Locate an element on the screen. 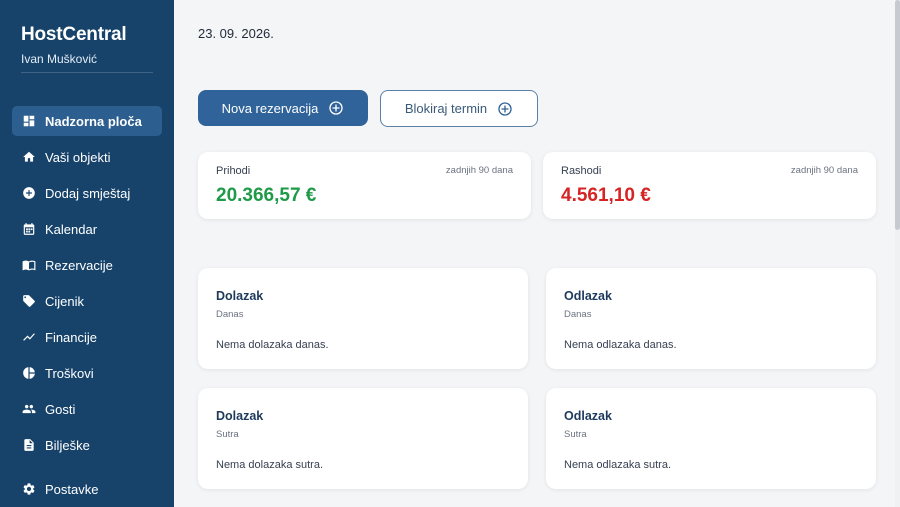 Image resolution: width=900 pixels, height=507 pixels. sidebar-item-label: Troškovi is located at coordinates (69, 373).